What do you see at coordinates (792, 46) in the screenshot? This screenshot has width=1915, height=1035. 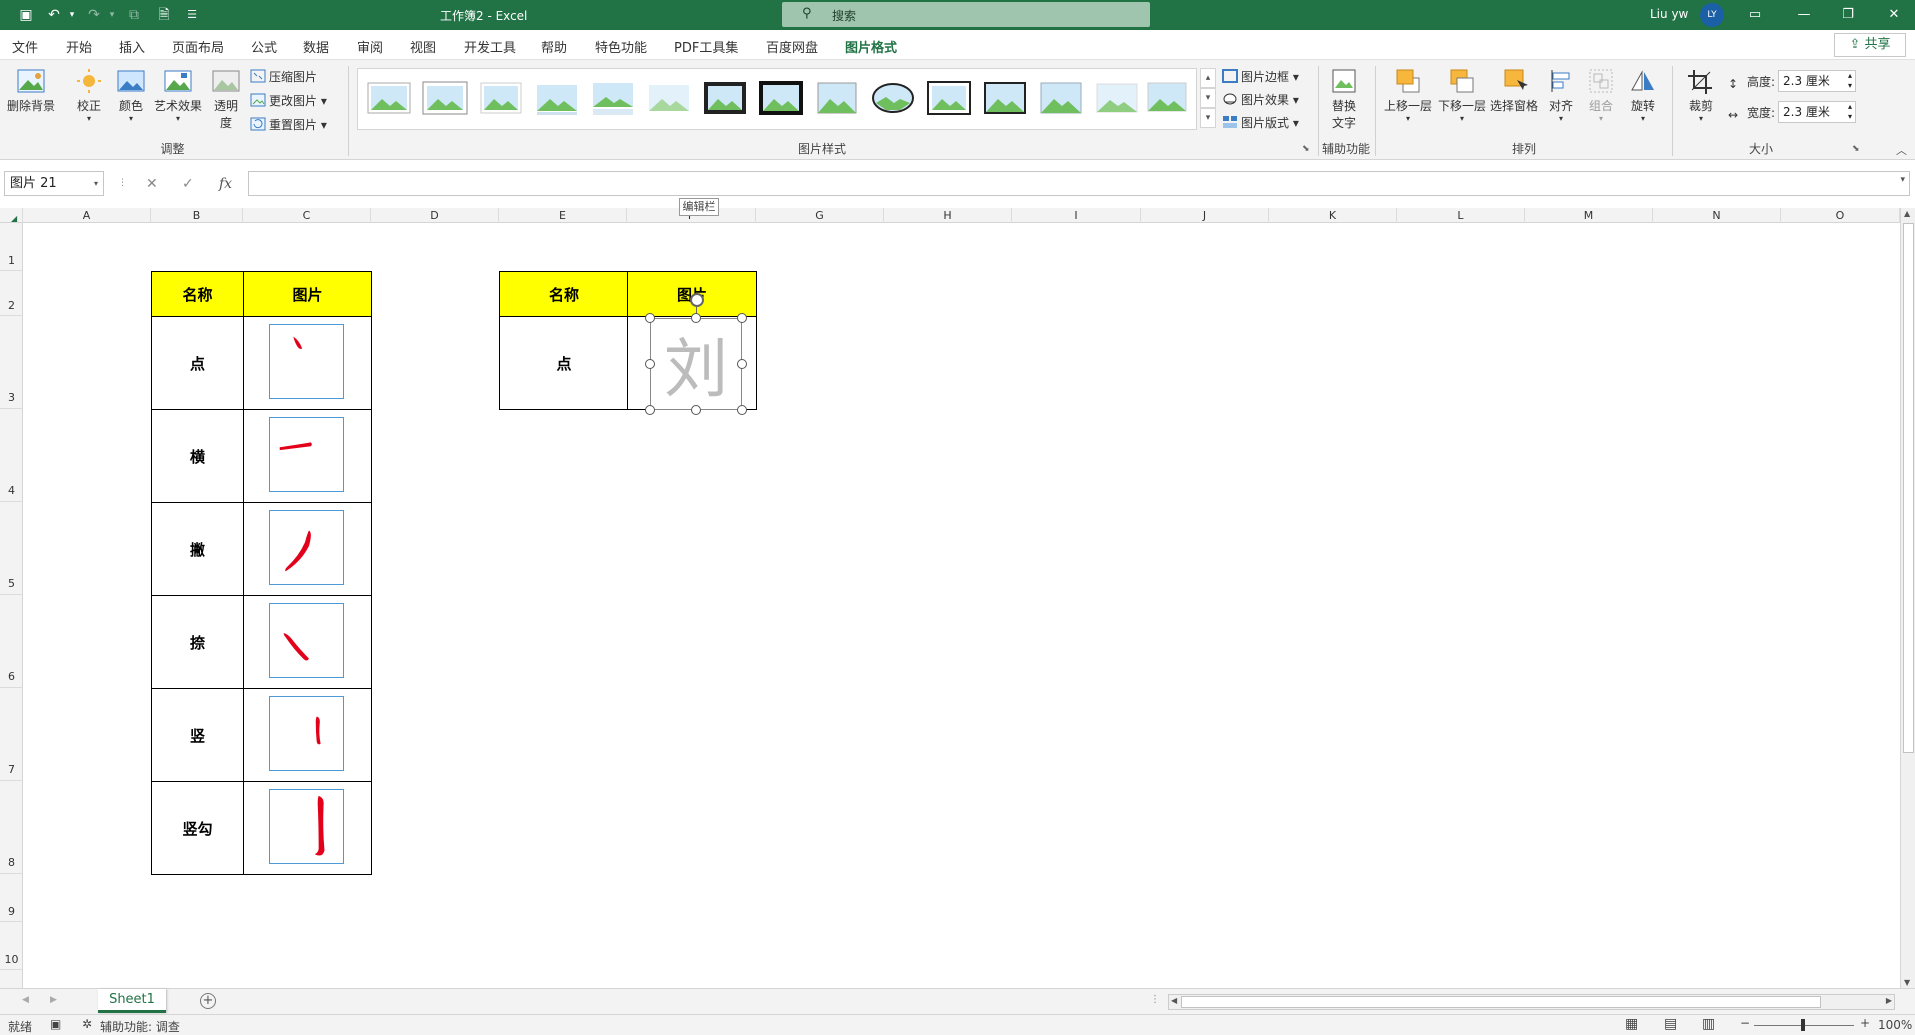 I see `tab-baidu: 百度网盘` at bounding box center [792, 46].